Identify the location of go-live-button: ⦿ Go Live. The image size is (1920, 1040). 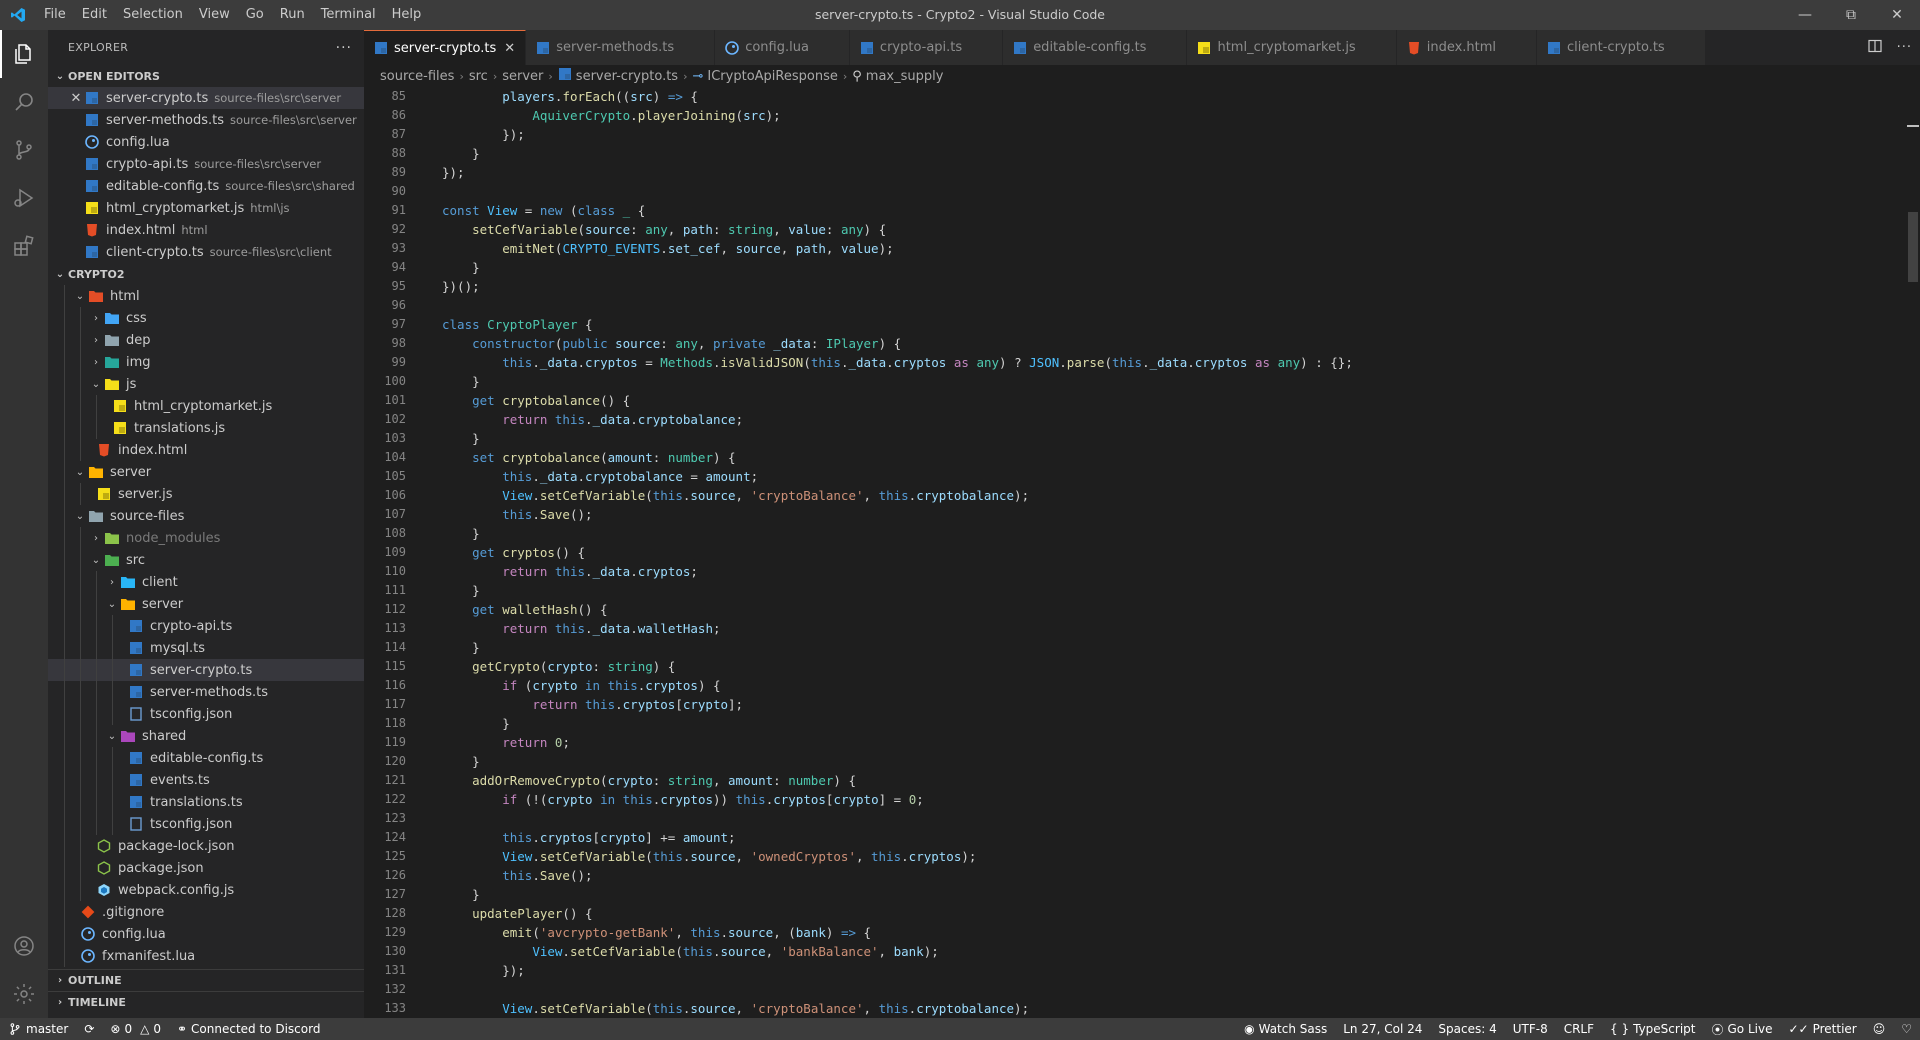
(1741, 1029).